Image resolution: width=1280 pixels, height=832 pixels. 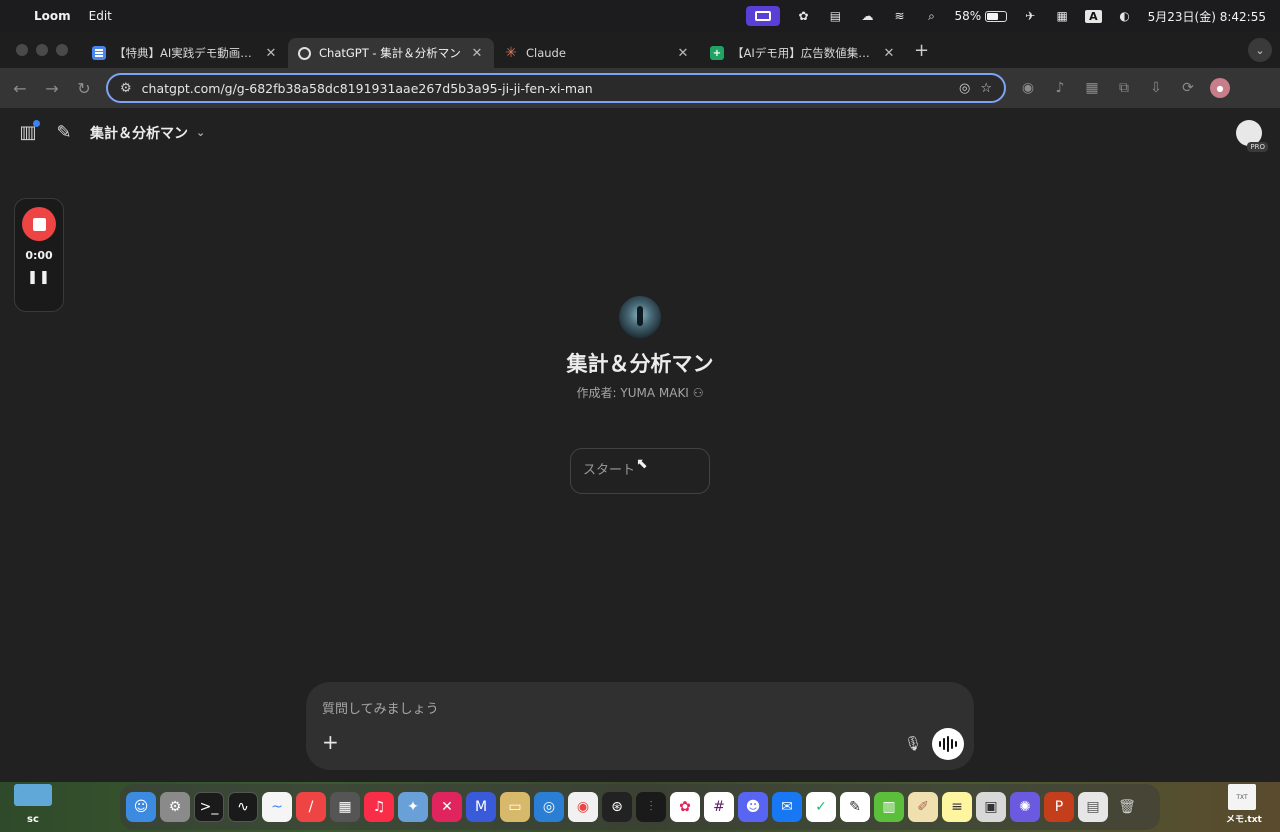 I want to click on desktop-text-file-icon: TXT, so click(x=1242, y=797).